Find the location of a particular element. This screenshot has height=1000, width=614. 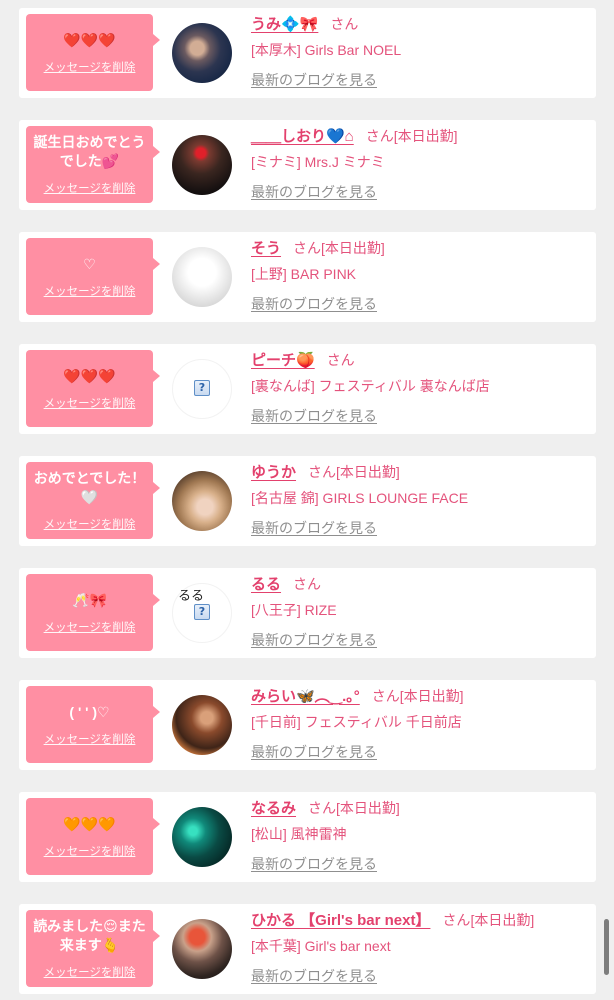

cast-name-link: そう is located at coordinates (266, 248).